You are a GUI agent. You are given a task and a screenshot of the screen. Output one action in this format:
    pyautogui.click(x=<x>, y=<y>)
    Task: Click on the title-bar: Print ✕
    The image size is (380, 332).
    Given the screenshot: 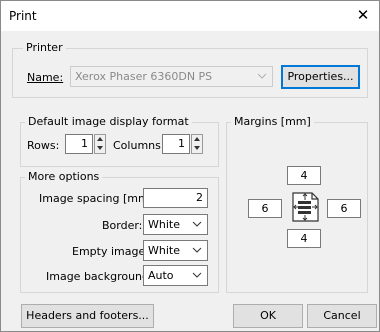 What is the action you would take?
    pyautogui.click(x=190, y=16)
    